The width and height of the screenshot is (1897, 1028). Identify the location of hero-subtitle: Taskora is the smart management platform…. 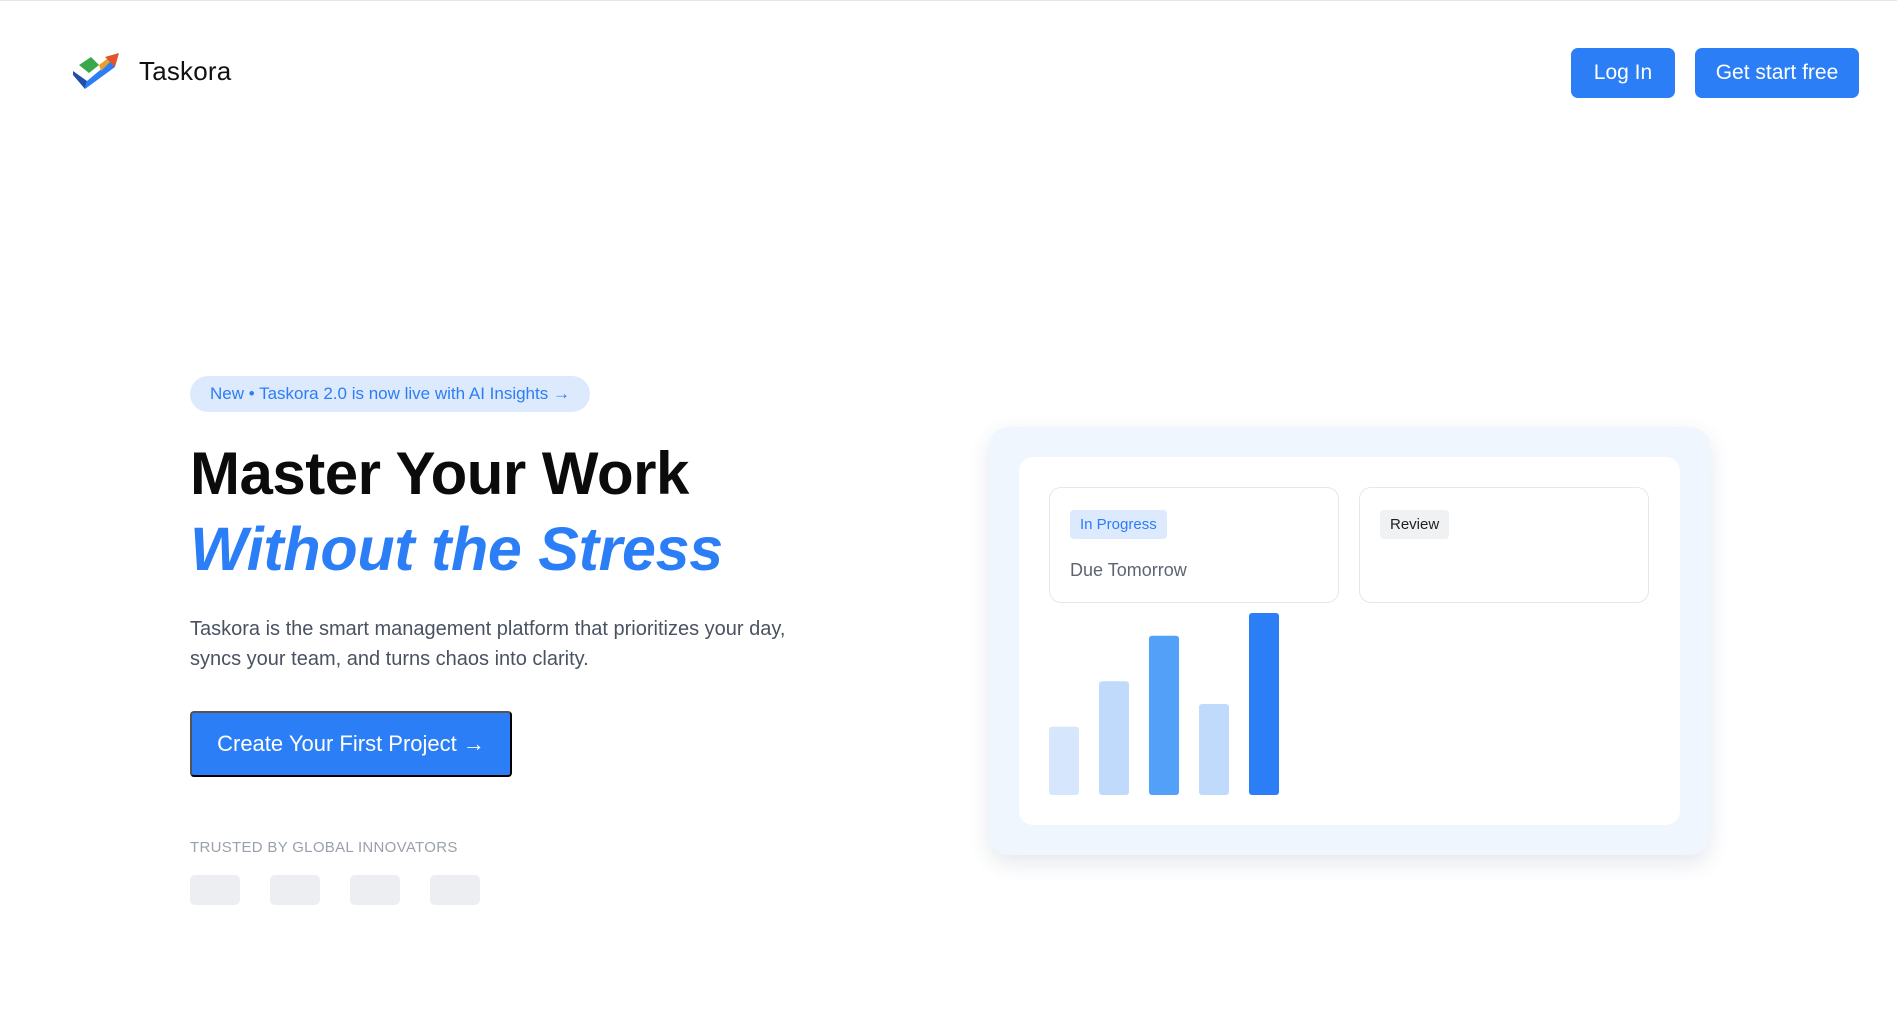
(488, 644).